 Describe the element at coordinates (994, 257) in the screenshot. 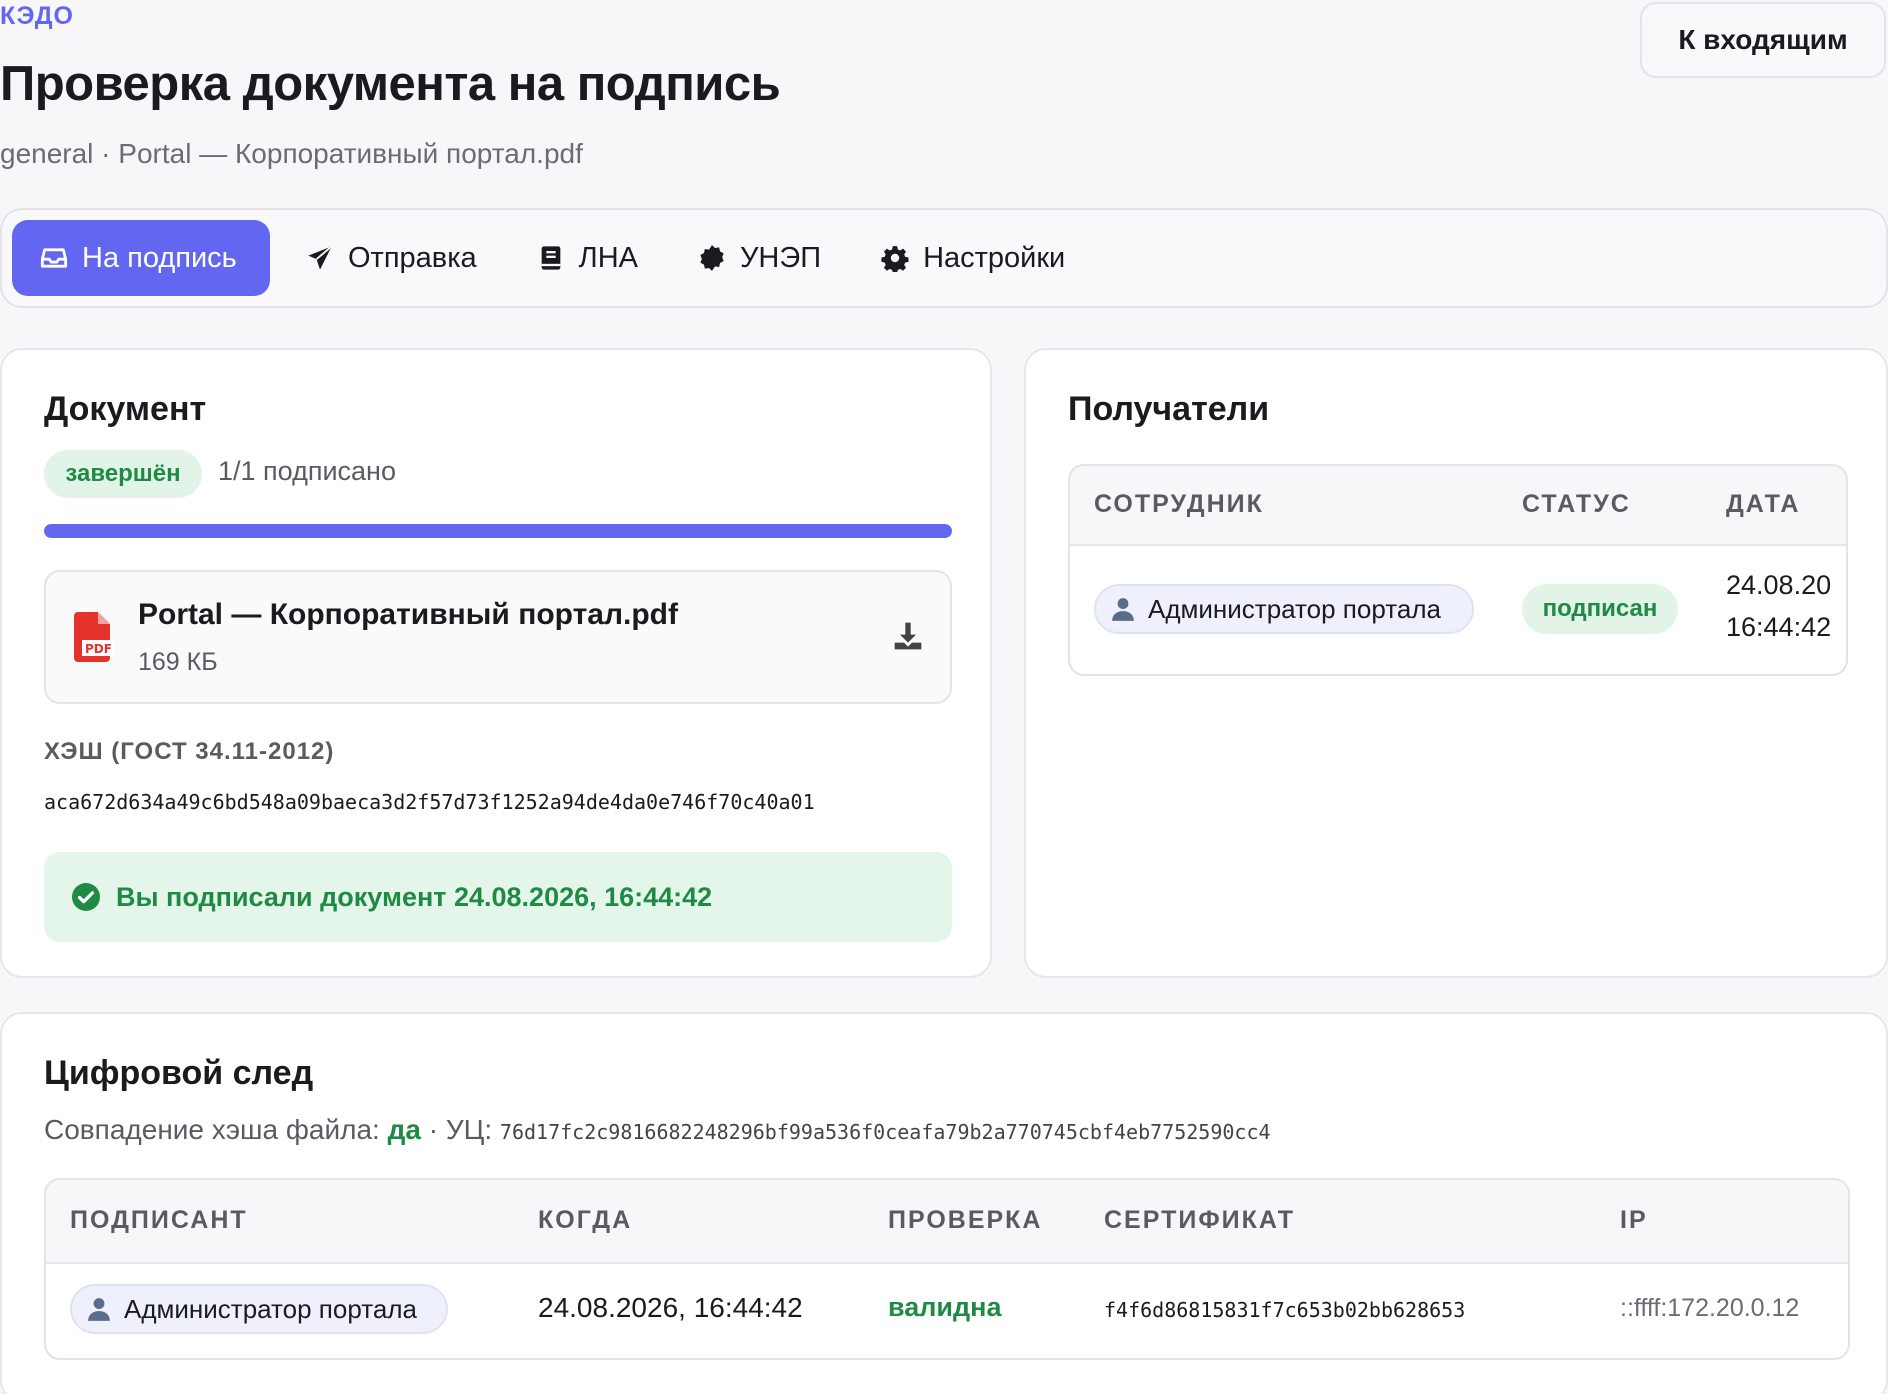

I see `tab-label: Настройки` at that location.